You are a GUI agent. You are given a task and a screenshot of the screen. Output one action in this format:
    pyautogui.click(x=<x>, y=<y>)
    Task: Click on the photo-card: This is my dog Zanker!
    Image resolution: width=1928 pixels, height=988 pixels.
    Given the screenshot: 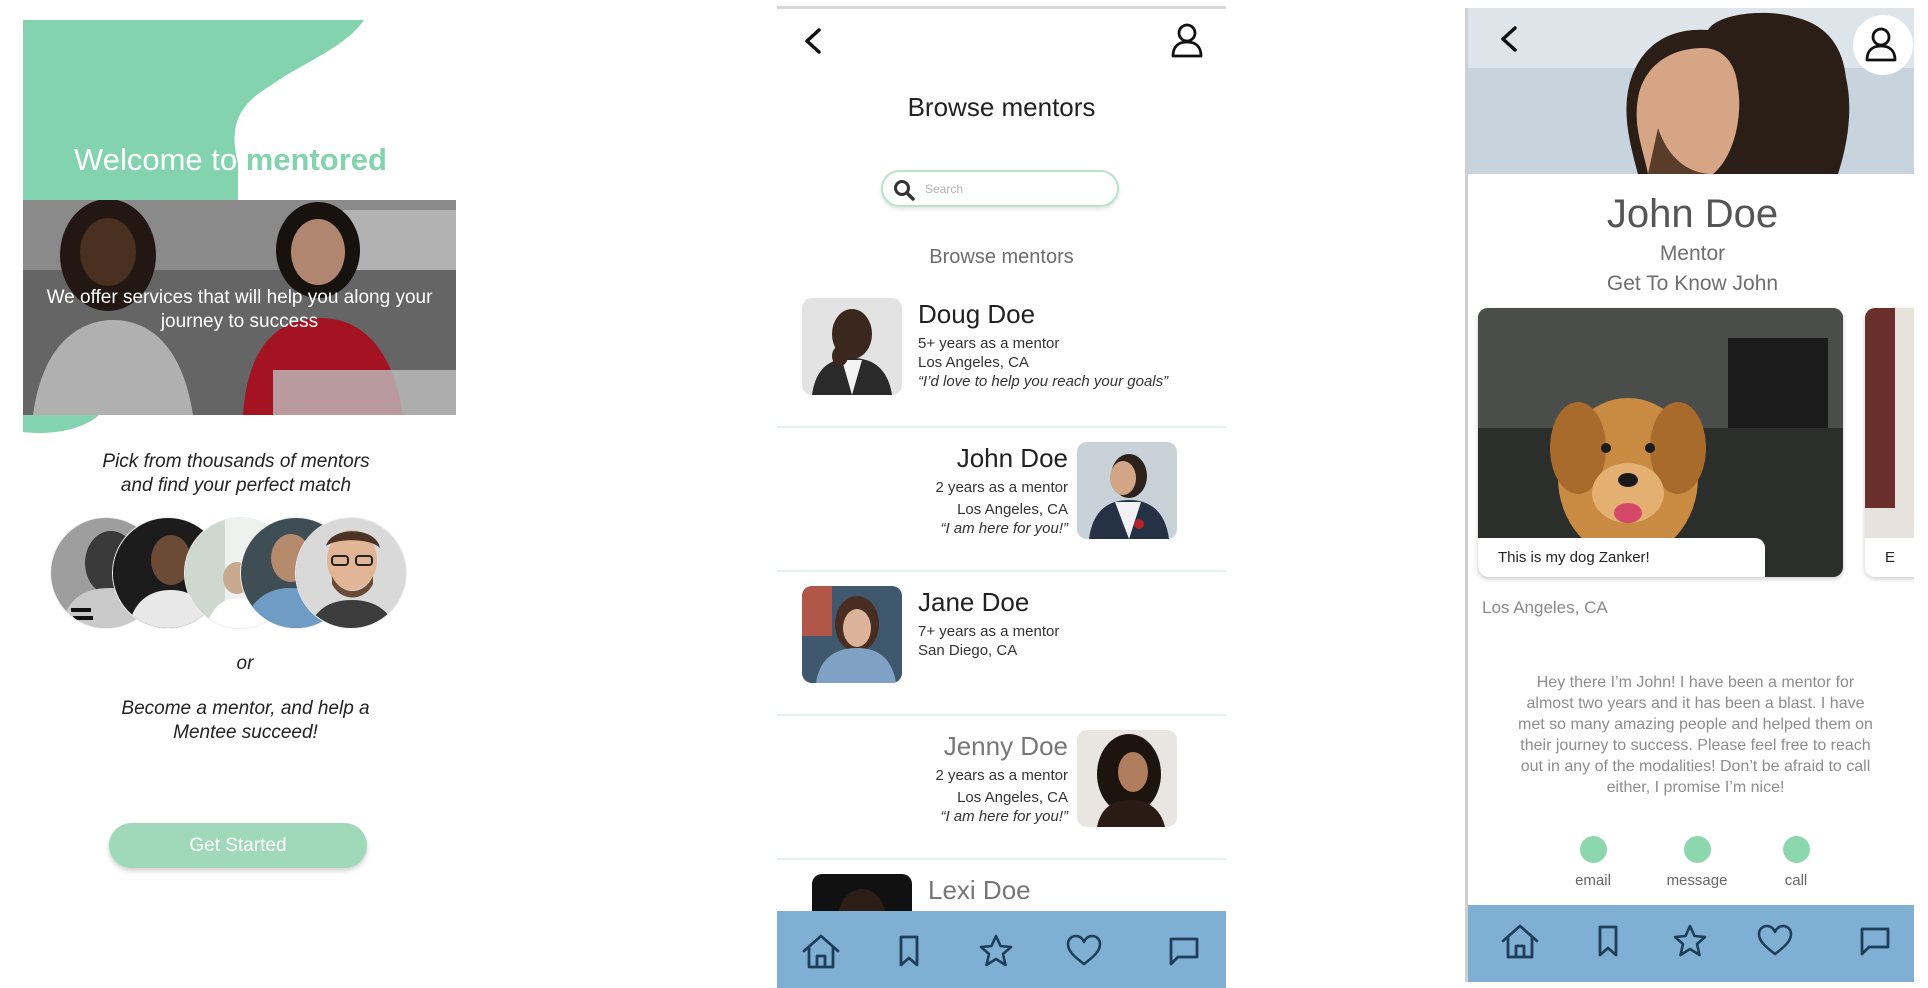 What is the action you would take?
    pyautogui.click(x=1660, y=442)
    